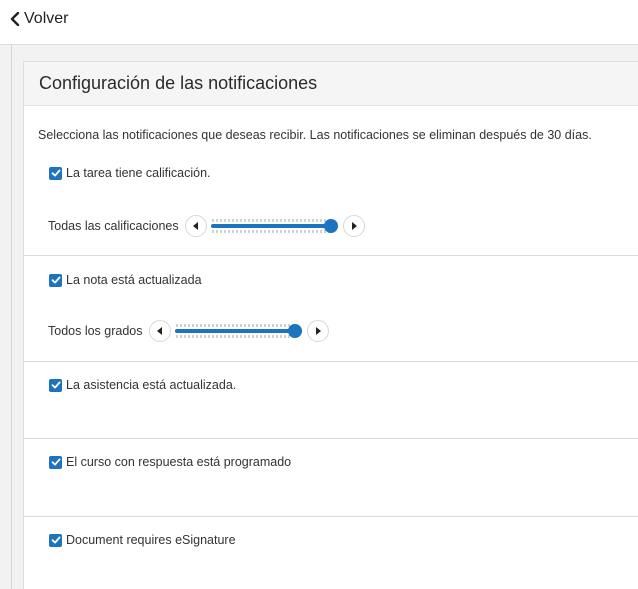  Describe the element at coordinates (134, 280) in the screenshot. I see `checkbox-label: La nota está actualizada` at that location.